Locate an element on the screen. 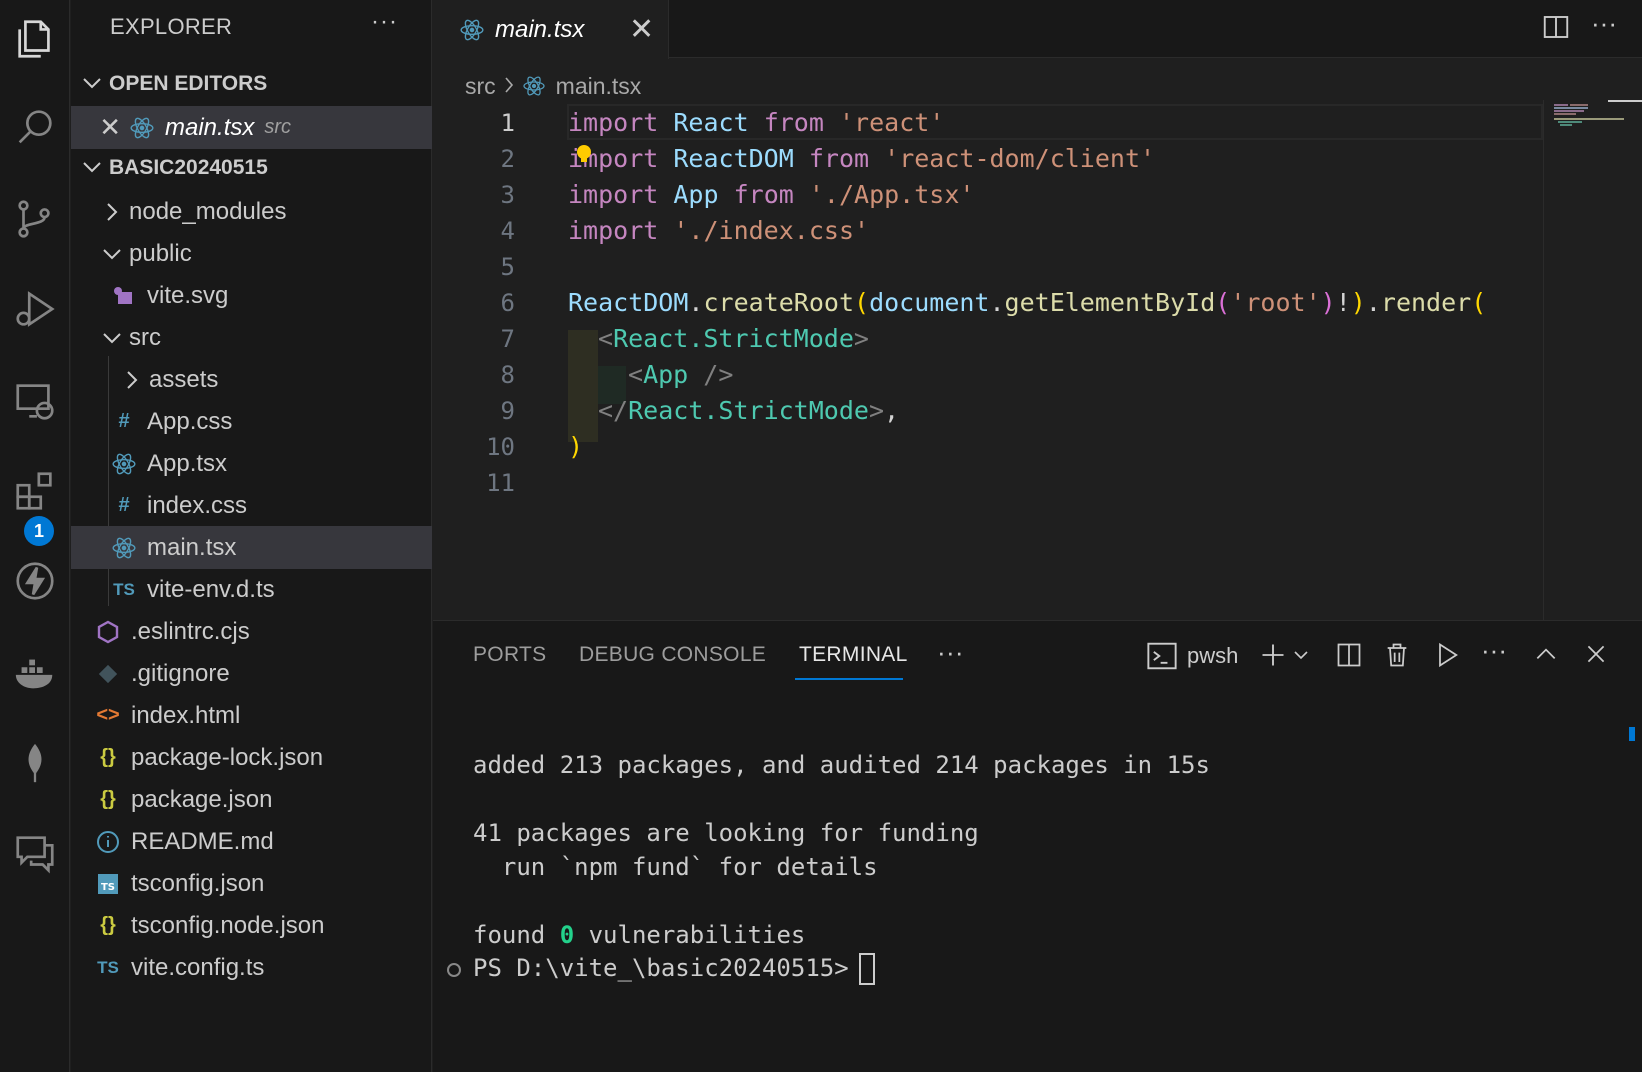 The height and width of the screenshot is (1072, 1642). maximize-panel-icon is located at coordinates (1546, 654).